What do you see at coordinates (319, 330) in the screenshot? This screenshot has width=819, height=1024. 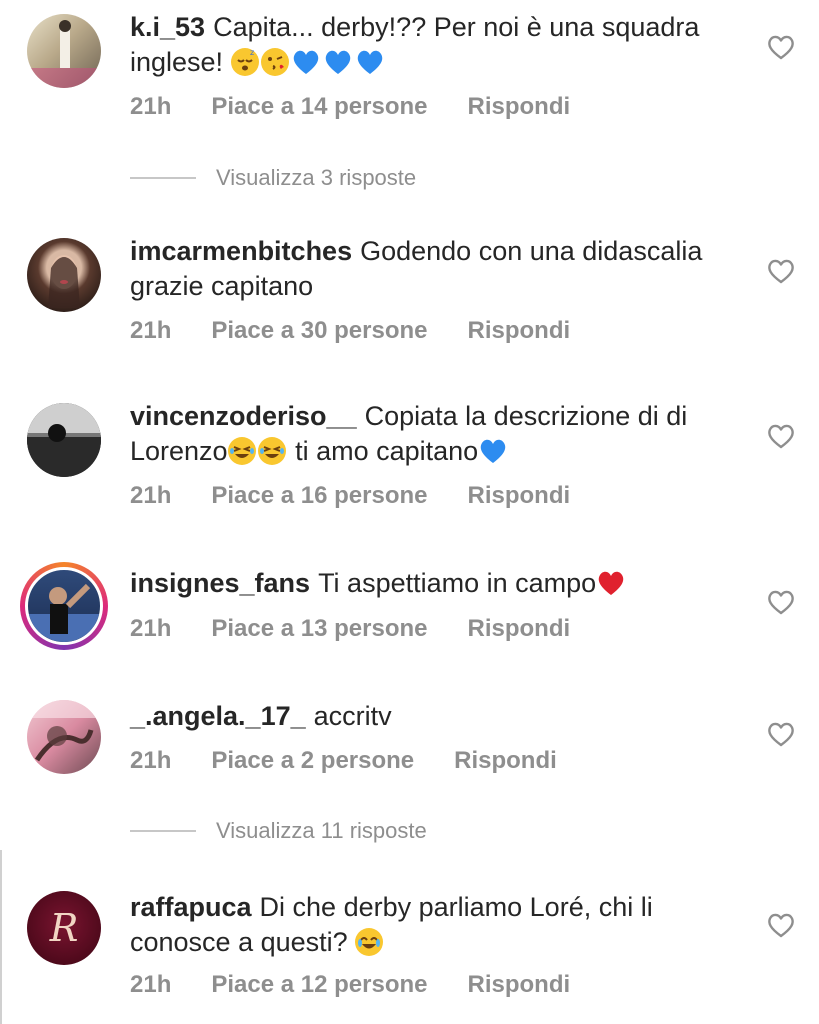 I see `likes-count: Piace a 30 persone` at bounding box center [319, 330].